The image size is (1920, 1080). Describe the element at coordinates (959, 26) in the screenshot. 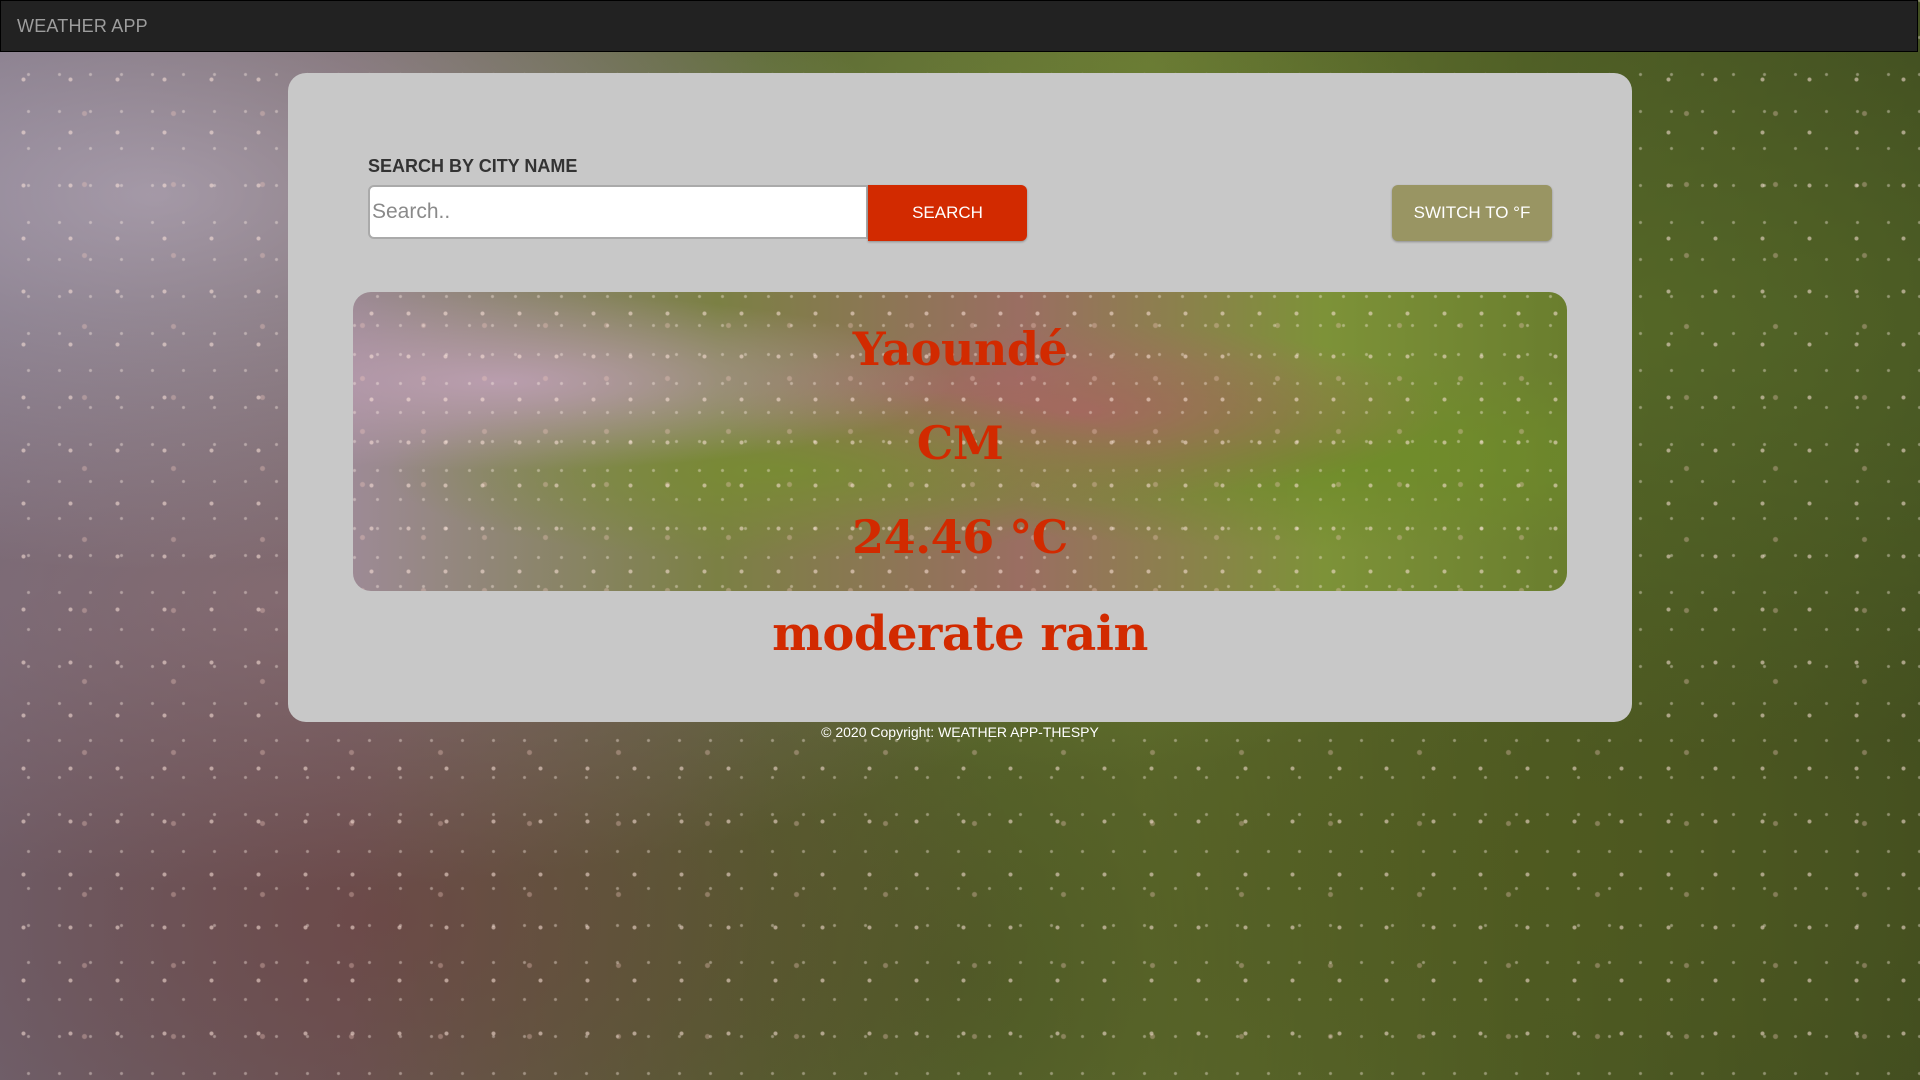

I see `navbar: WEATHER APP` at that location.